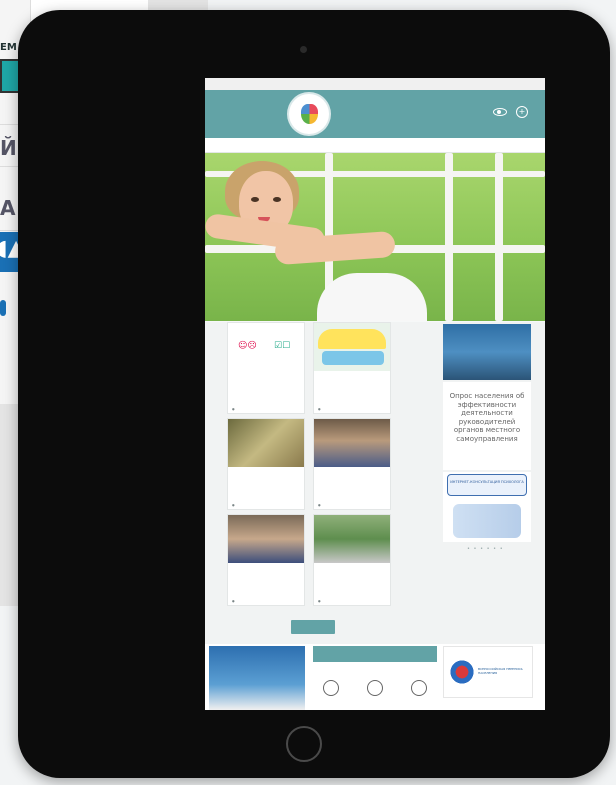 This screenshot has width=616, height=785. I want to click on sidebar-consultation-banner: ИНТЕРНЕТ-КОНСУЛЬТАЦИЯ ПСИХОЛОГА, so click(487, 507).